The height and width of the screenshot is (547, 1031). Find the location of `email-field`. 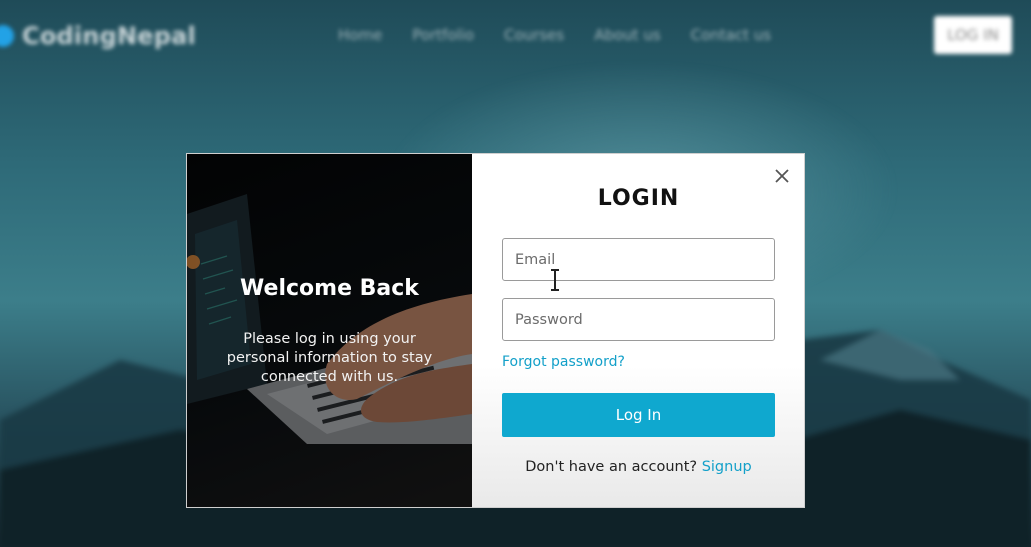

email-field is located at coordinates (638, 259).